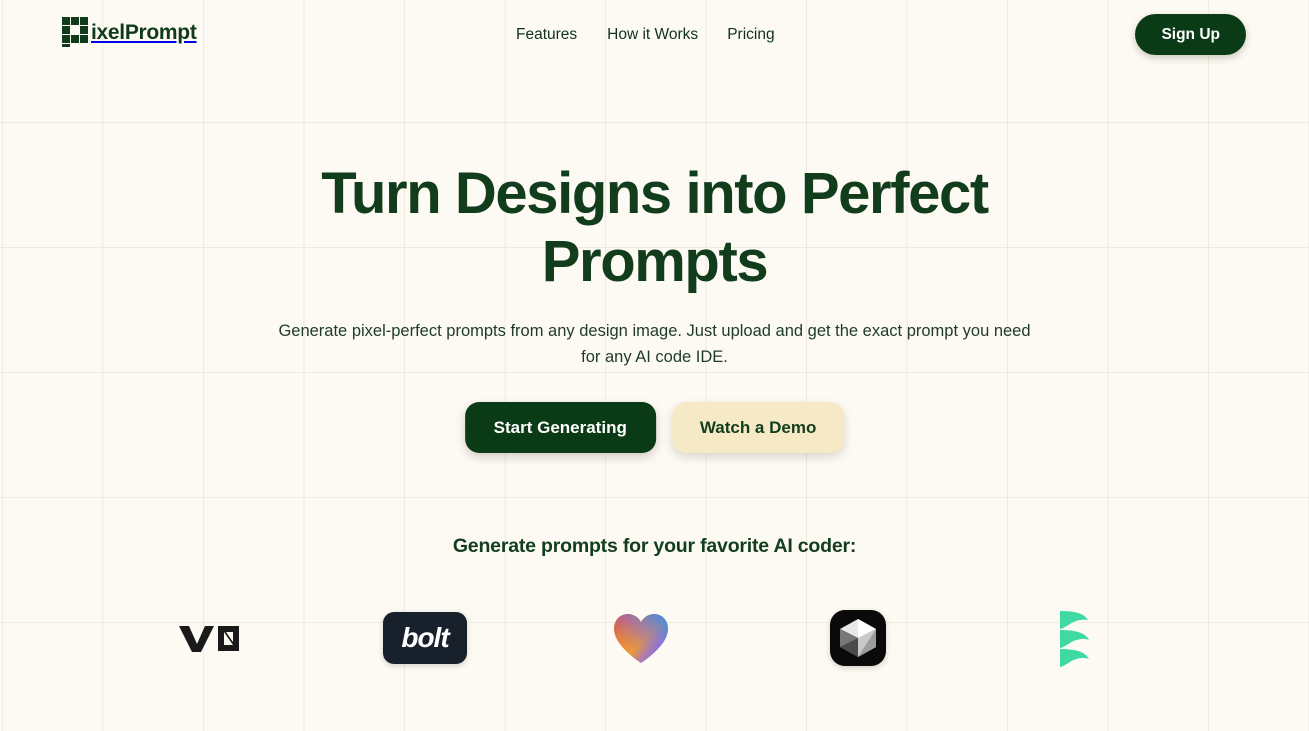 The image size is (1309, 731). What do you see at coordinates (560, 427) in the screenshot?
I see `start-generating-button: Start Generating` at bounding box center [560, 427].